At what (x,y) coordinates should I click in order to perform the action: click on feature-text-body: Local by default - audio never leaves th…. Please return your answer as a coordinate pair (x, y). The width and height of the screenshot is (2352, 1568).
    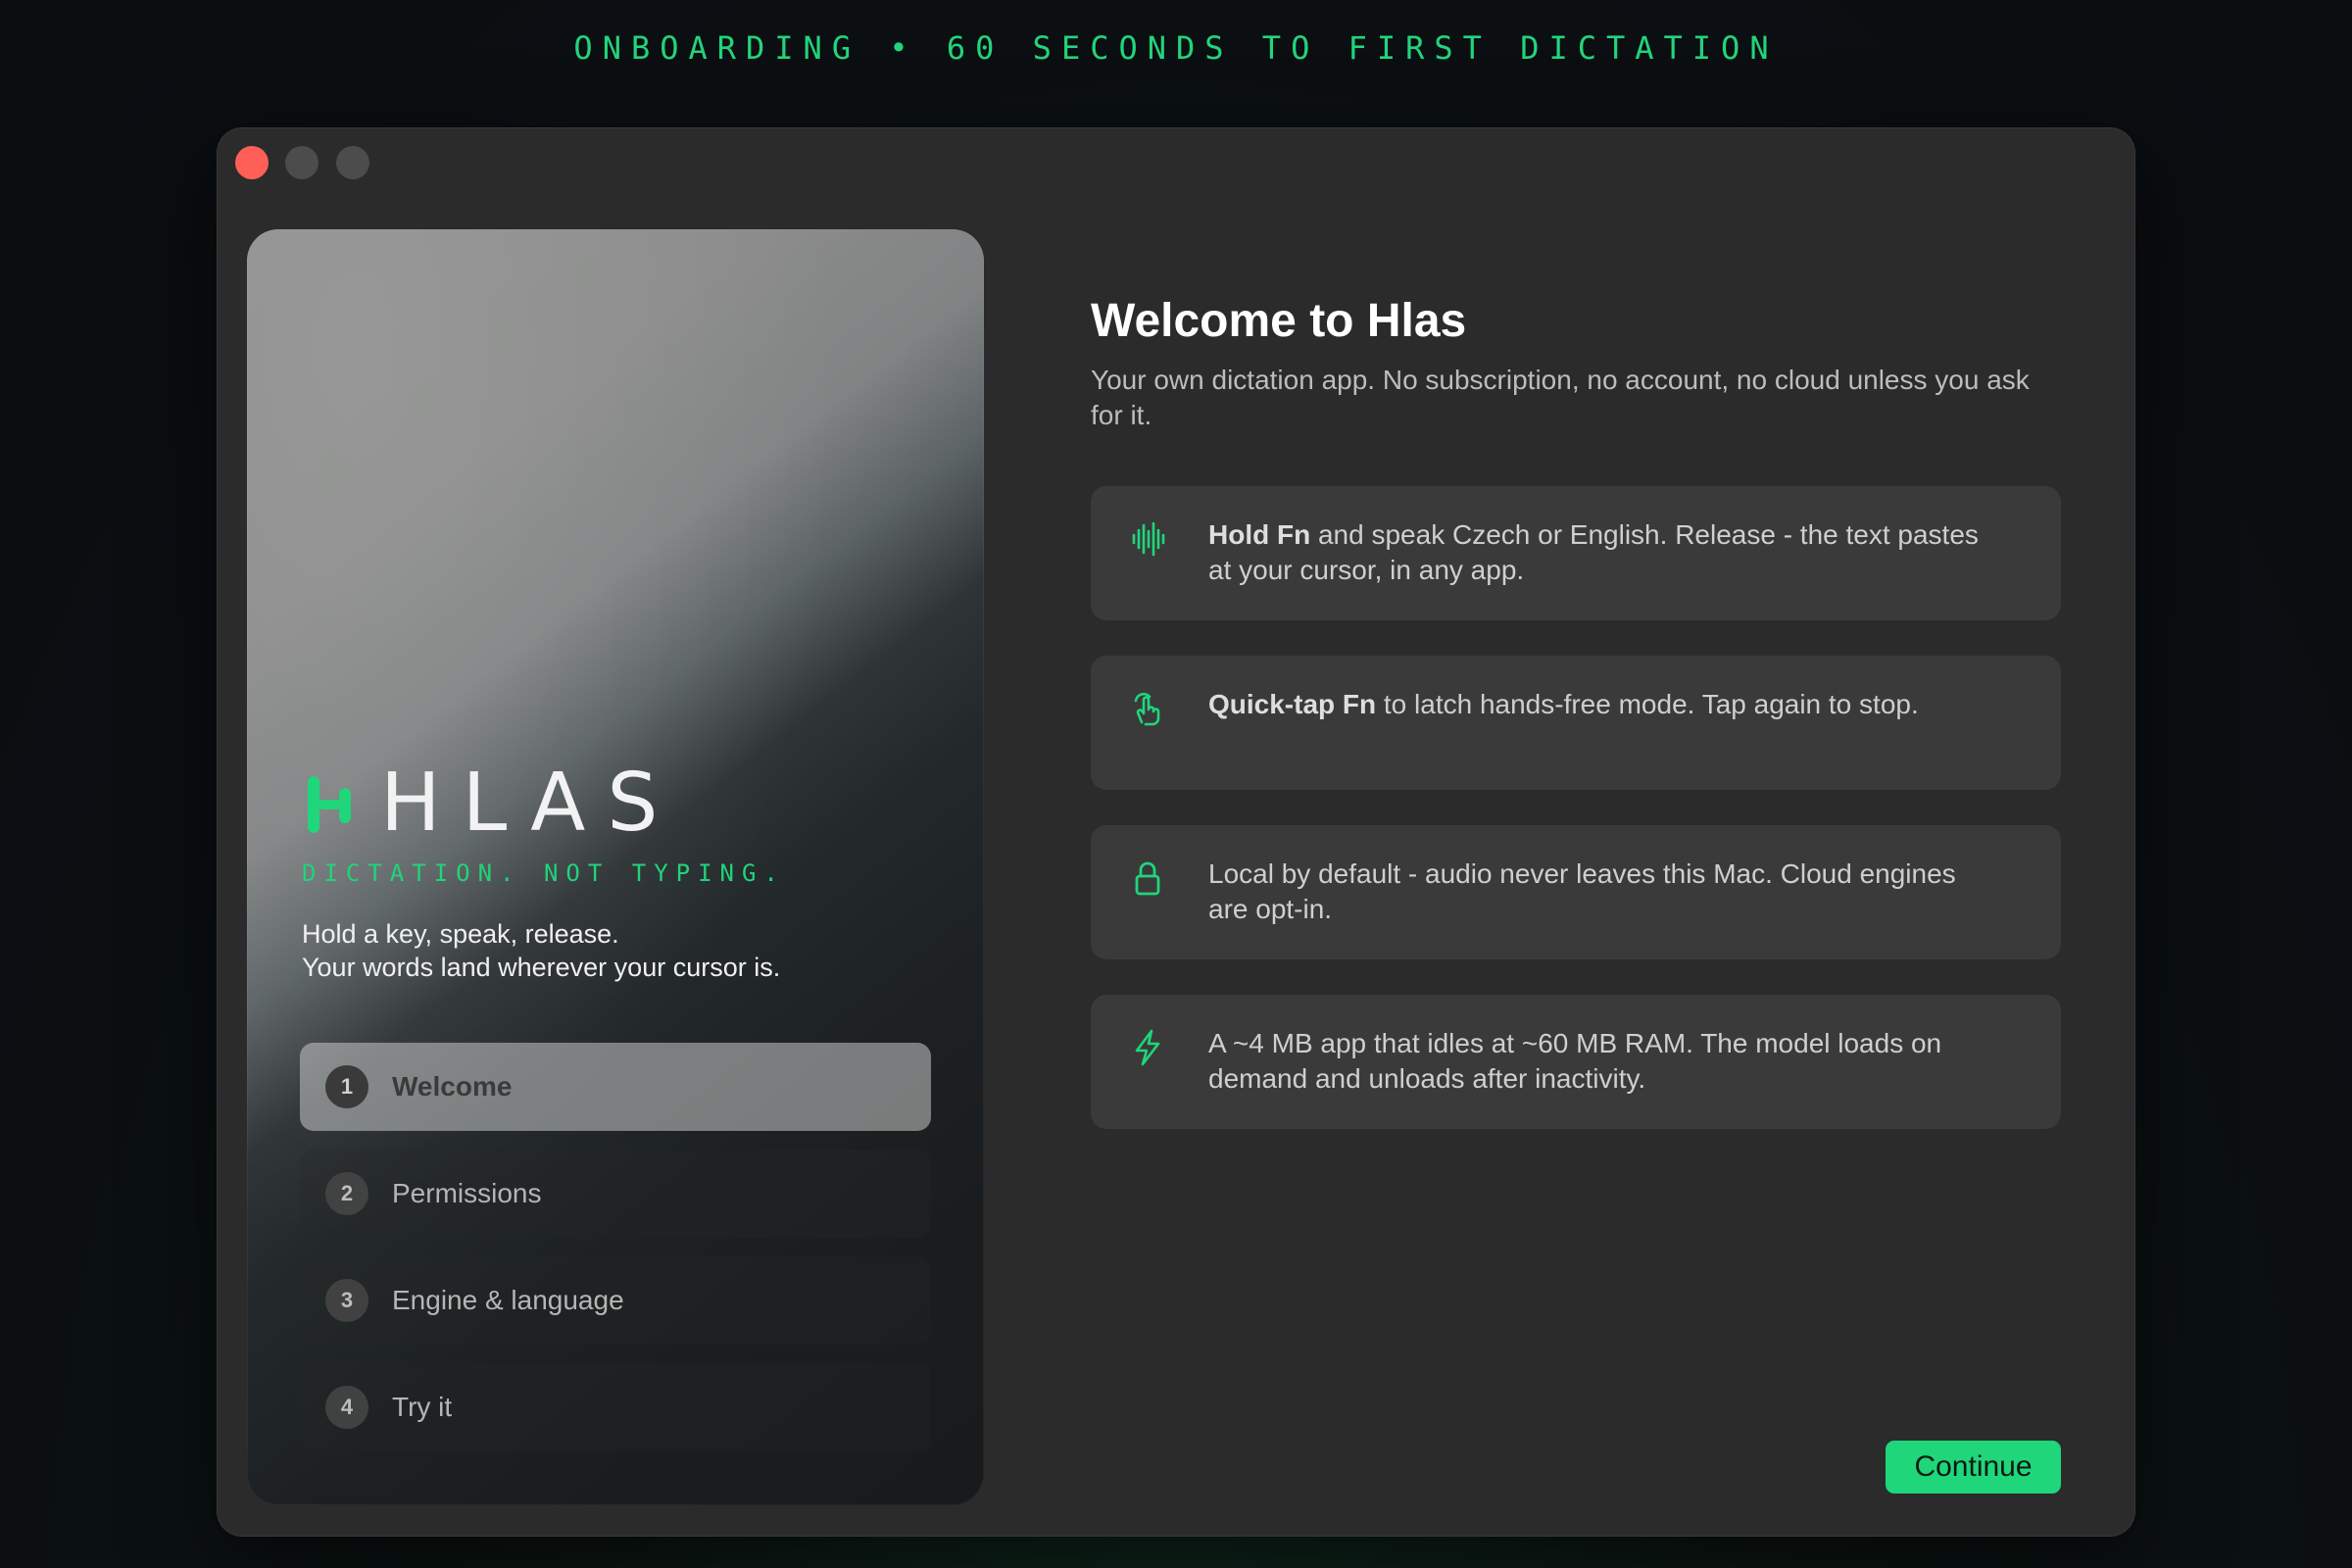
    Looking at the image, I should click on (1582, 891).